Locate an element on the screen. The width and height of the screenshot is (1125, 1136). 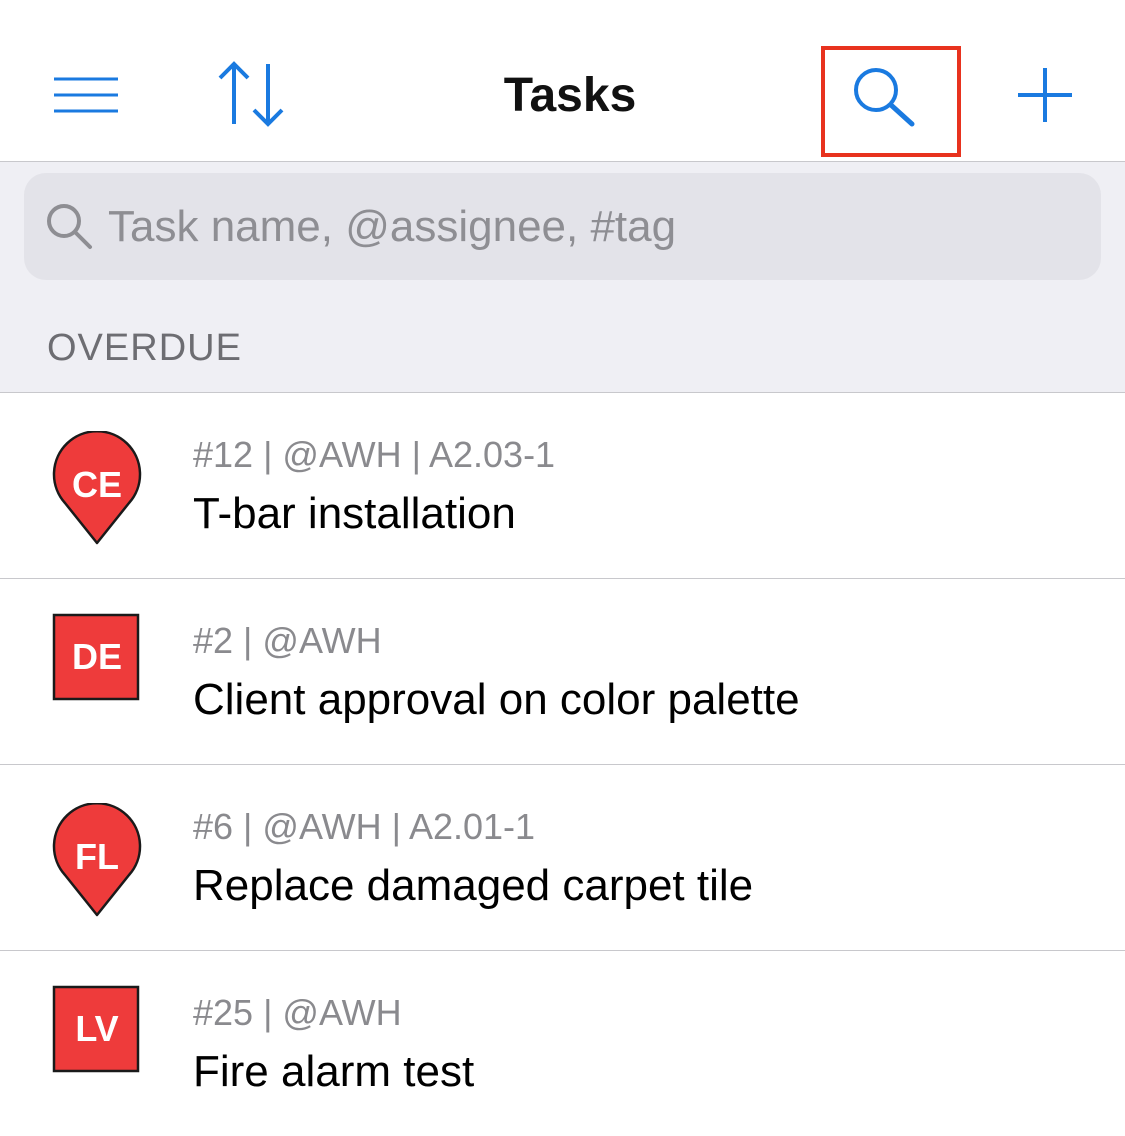
task-meta: #2 | @AWH is located at coordinates (287, 640).